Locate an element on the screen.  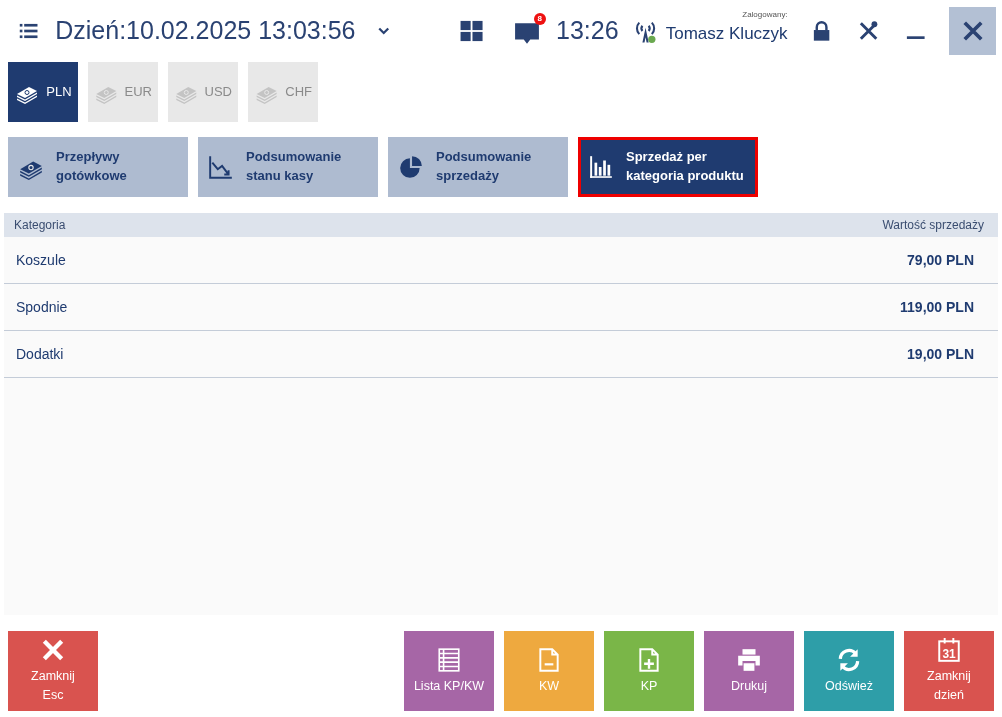
sales-value: 119,00 PLN is located at coordinates (937, 307).